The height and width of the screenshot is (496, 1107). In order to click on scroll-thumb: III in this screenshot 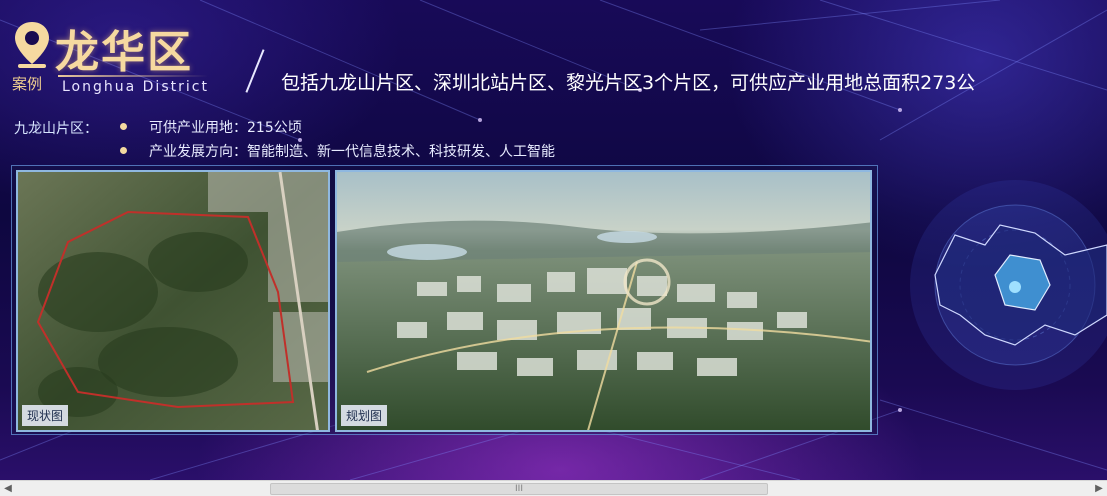, I will do `click(519, 489)`.